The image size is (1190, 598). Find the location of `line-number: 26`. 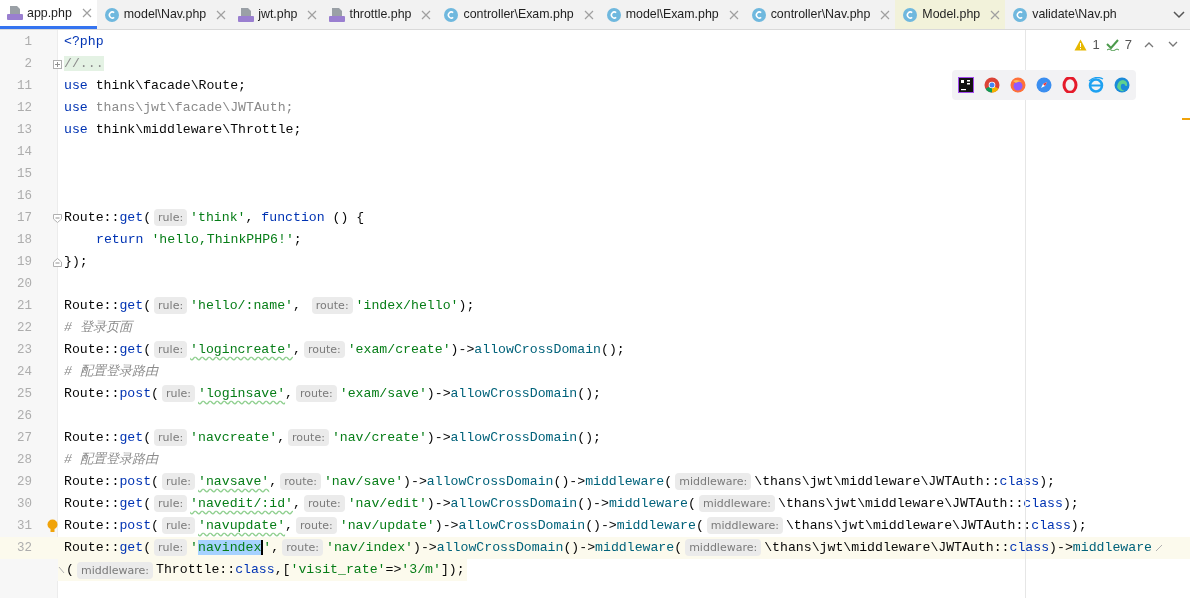

line-number: 26 is located at coordinates (24, 416).